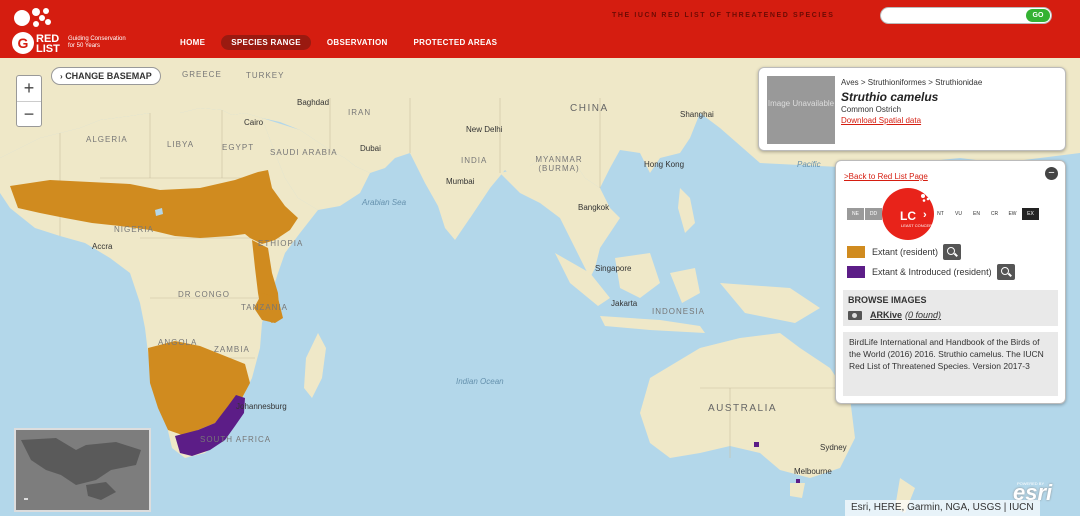 This screenshot has width=1080, height=516. Describe the element at coordinates (238, 147) in the screenshot. I see `label-egypt: EGYPT` at that location.